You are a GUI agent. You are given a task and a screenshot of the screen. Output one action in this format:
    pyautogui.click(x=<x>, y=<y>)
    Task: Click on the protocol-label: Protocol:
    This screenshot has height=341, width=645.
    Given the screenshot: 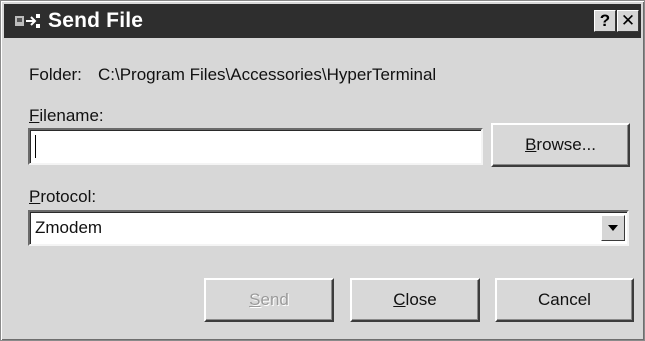 What is the action you would take?
    pyautogui.click(x=62, y=197)
    